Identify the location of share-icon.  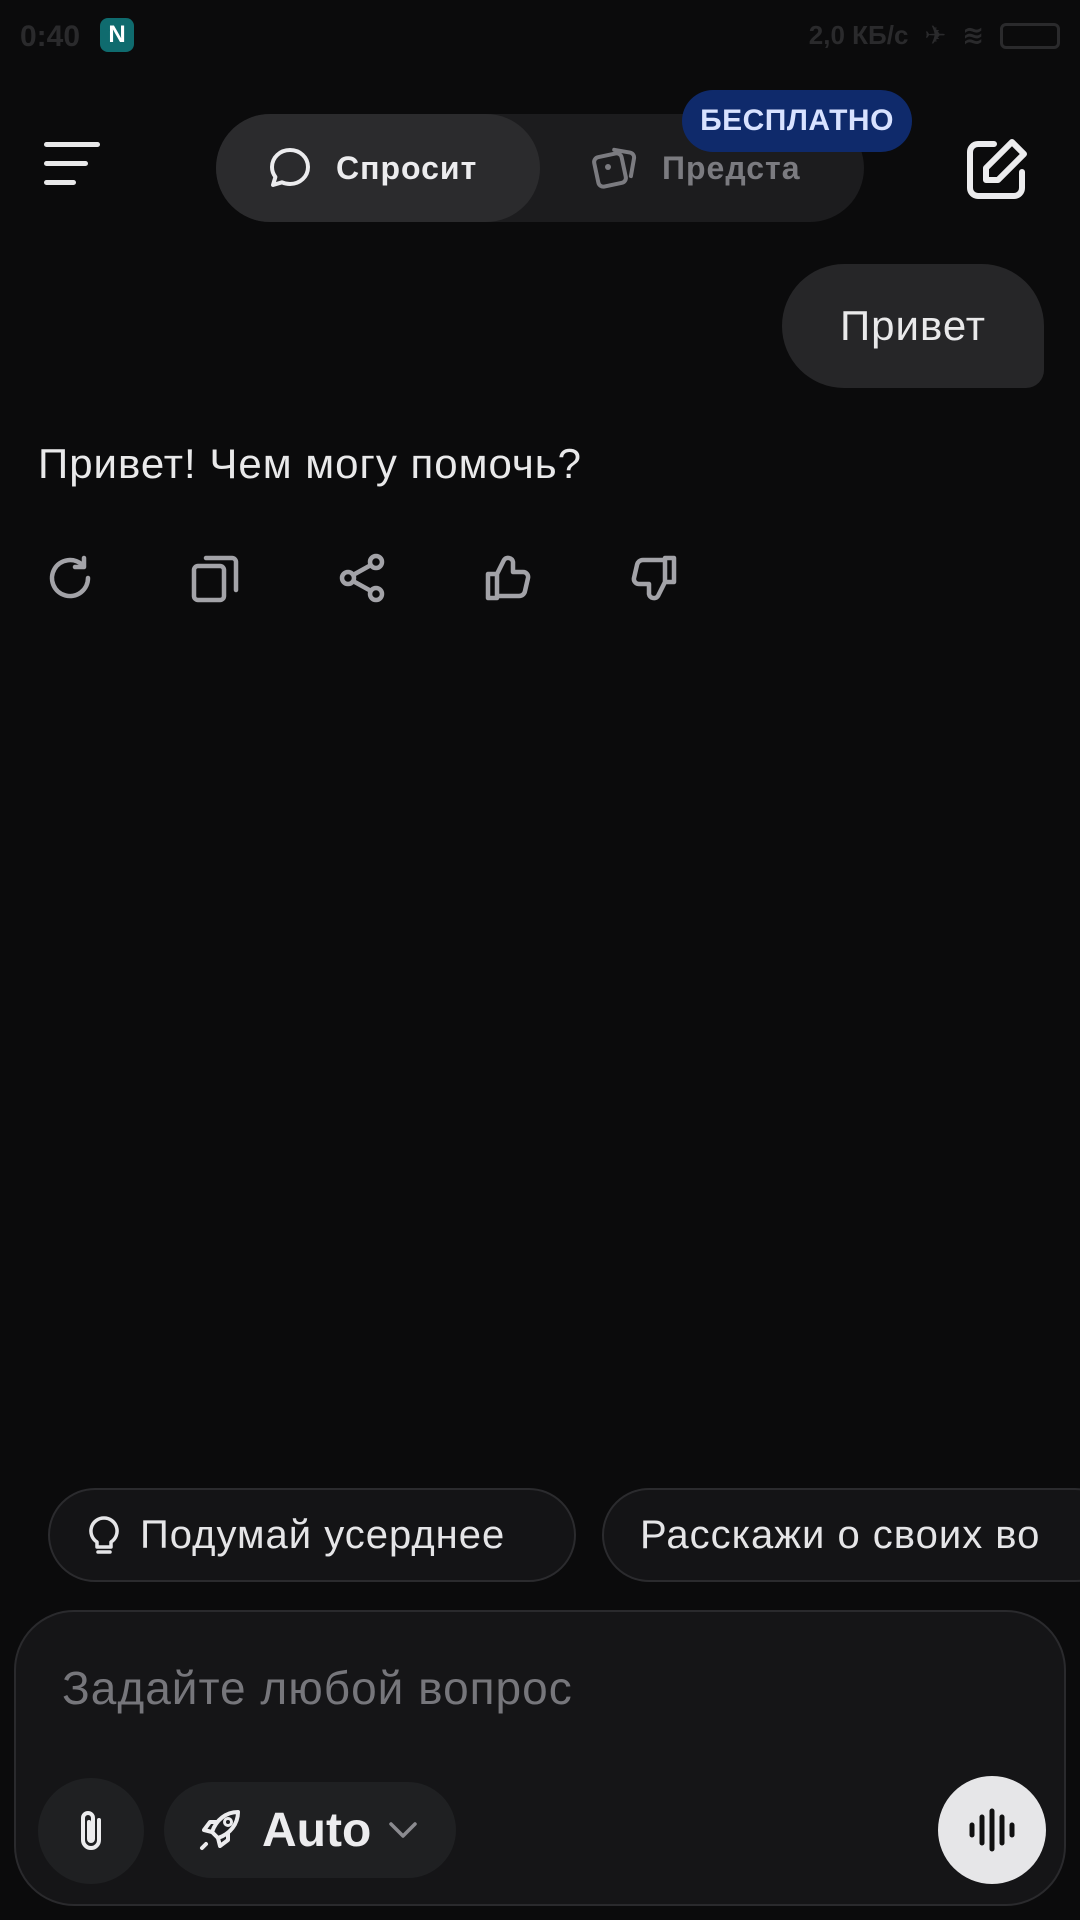
(362, 578).